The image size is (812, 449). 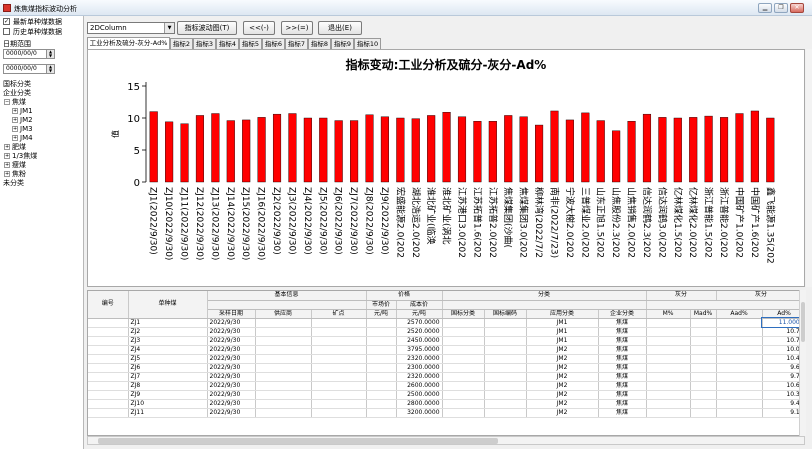 I want to click on next-button: >>(=), so click(x=297, y=28).